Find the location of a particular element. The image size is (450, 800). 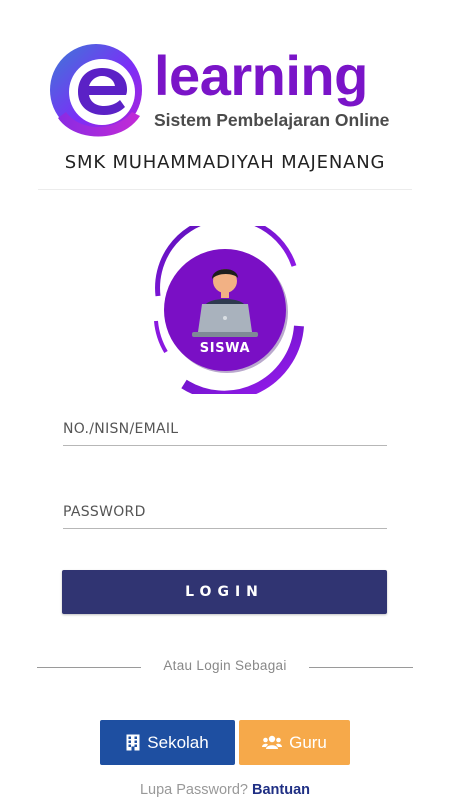

users-icon is located at coordinates (272, 742).